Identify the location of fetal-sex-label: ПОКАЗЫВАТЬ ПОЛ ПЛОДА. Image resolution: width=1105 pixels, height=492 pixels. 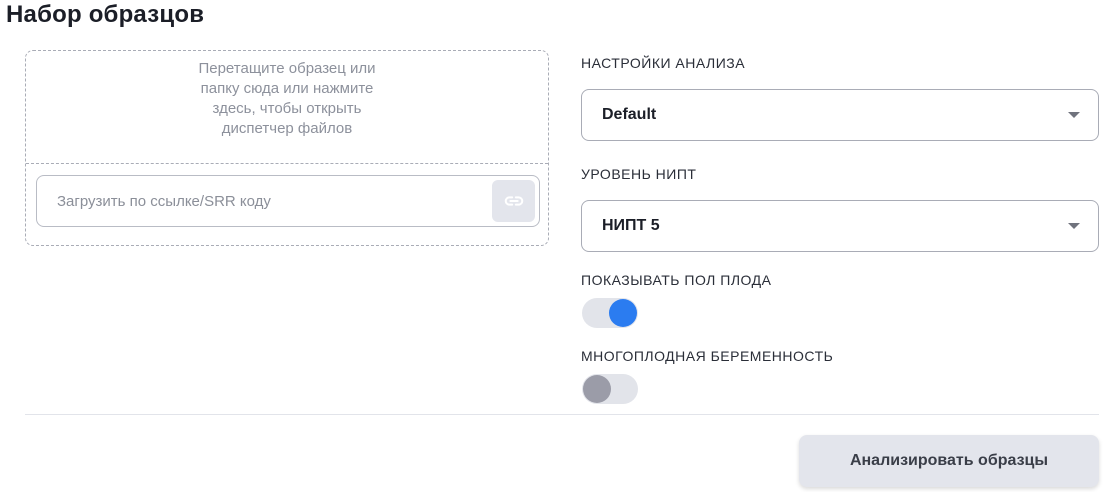
(676, 280).